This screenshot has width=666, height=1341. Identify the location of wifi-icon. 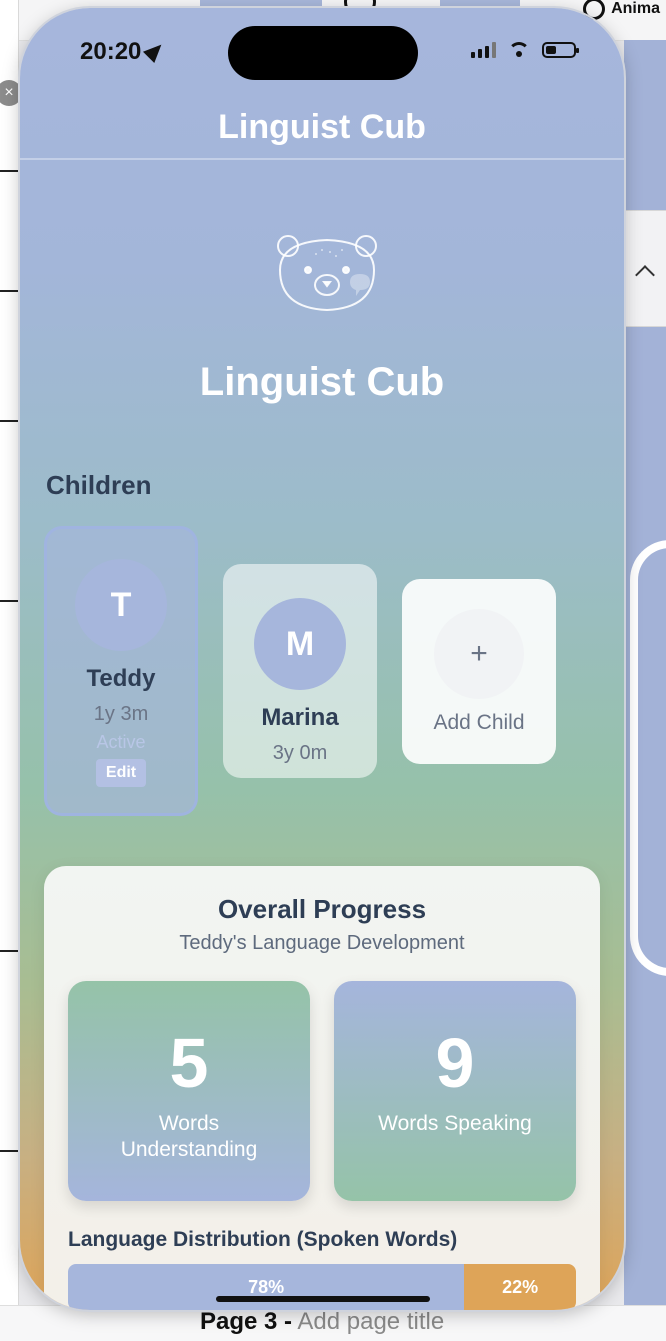
(519, 50).